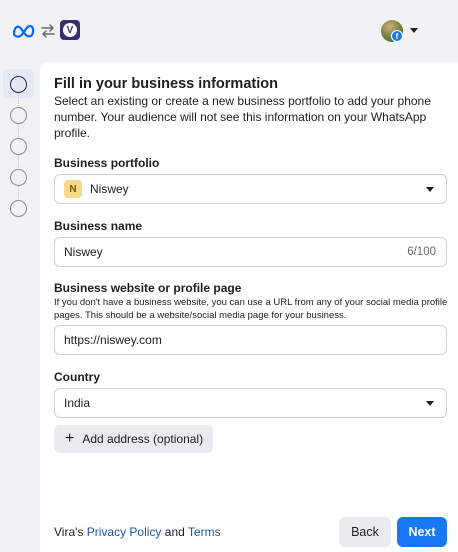 Image resolution: width=458 pixels, height=552 pixels. I want to click on character-counter: 6/100, so click(421, 252).